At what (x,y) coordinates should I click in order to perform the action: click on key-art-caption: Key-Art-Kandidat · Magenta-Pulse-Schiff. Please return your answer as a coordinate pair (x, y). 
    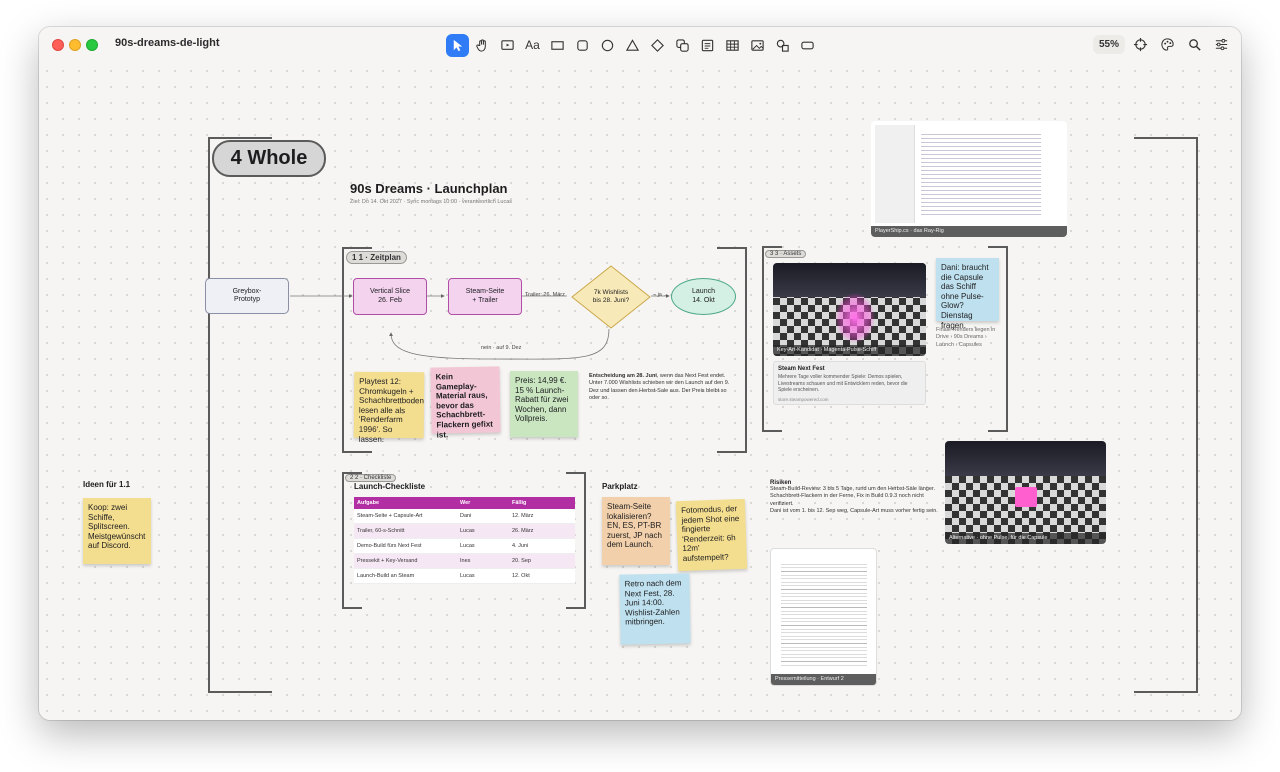
    Looking at the image, I should click on (849, 350).